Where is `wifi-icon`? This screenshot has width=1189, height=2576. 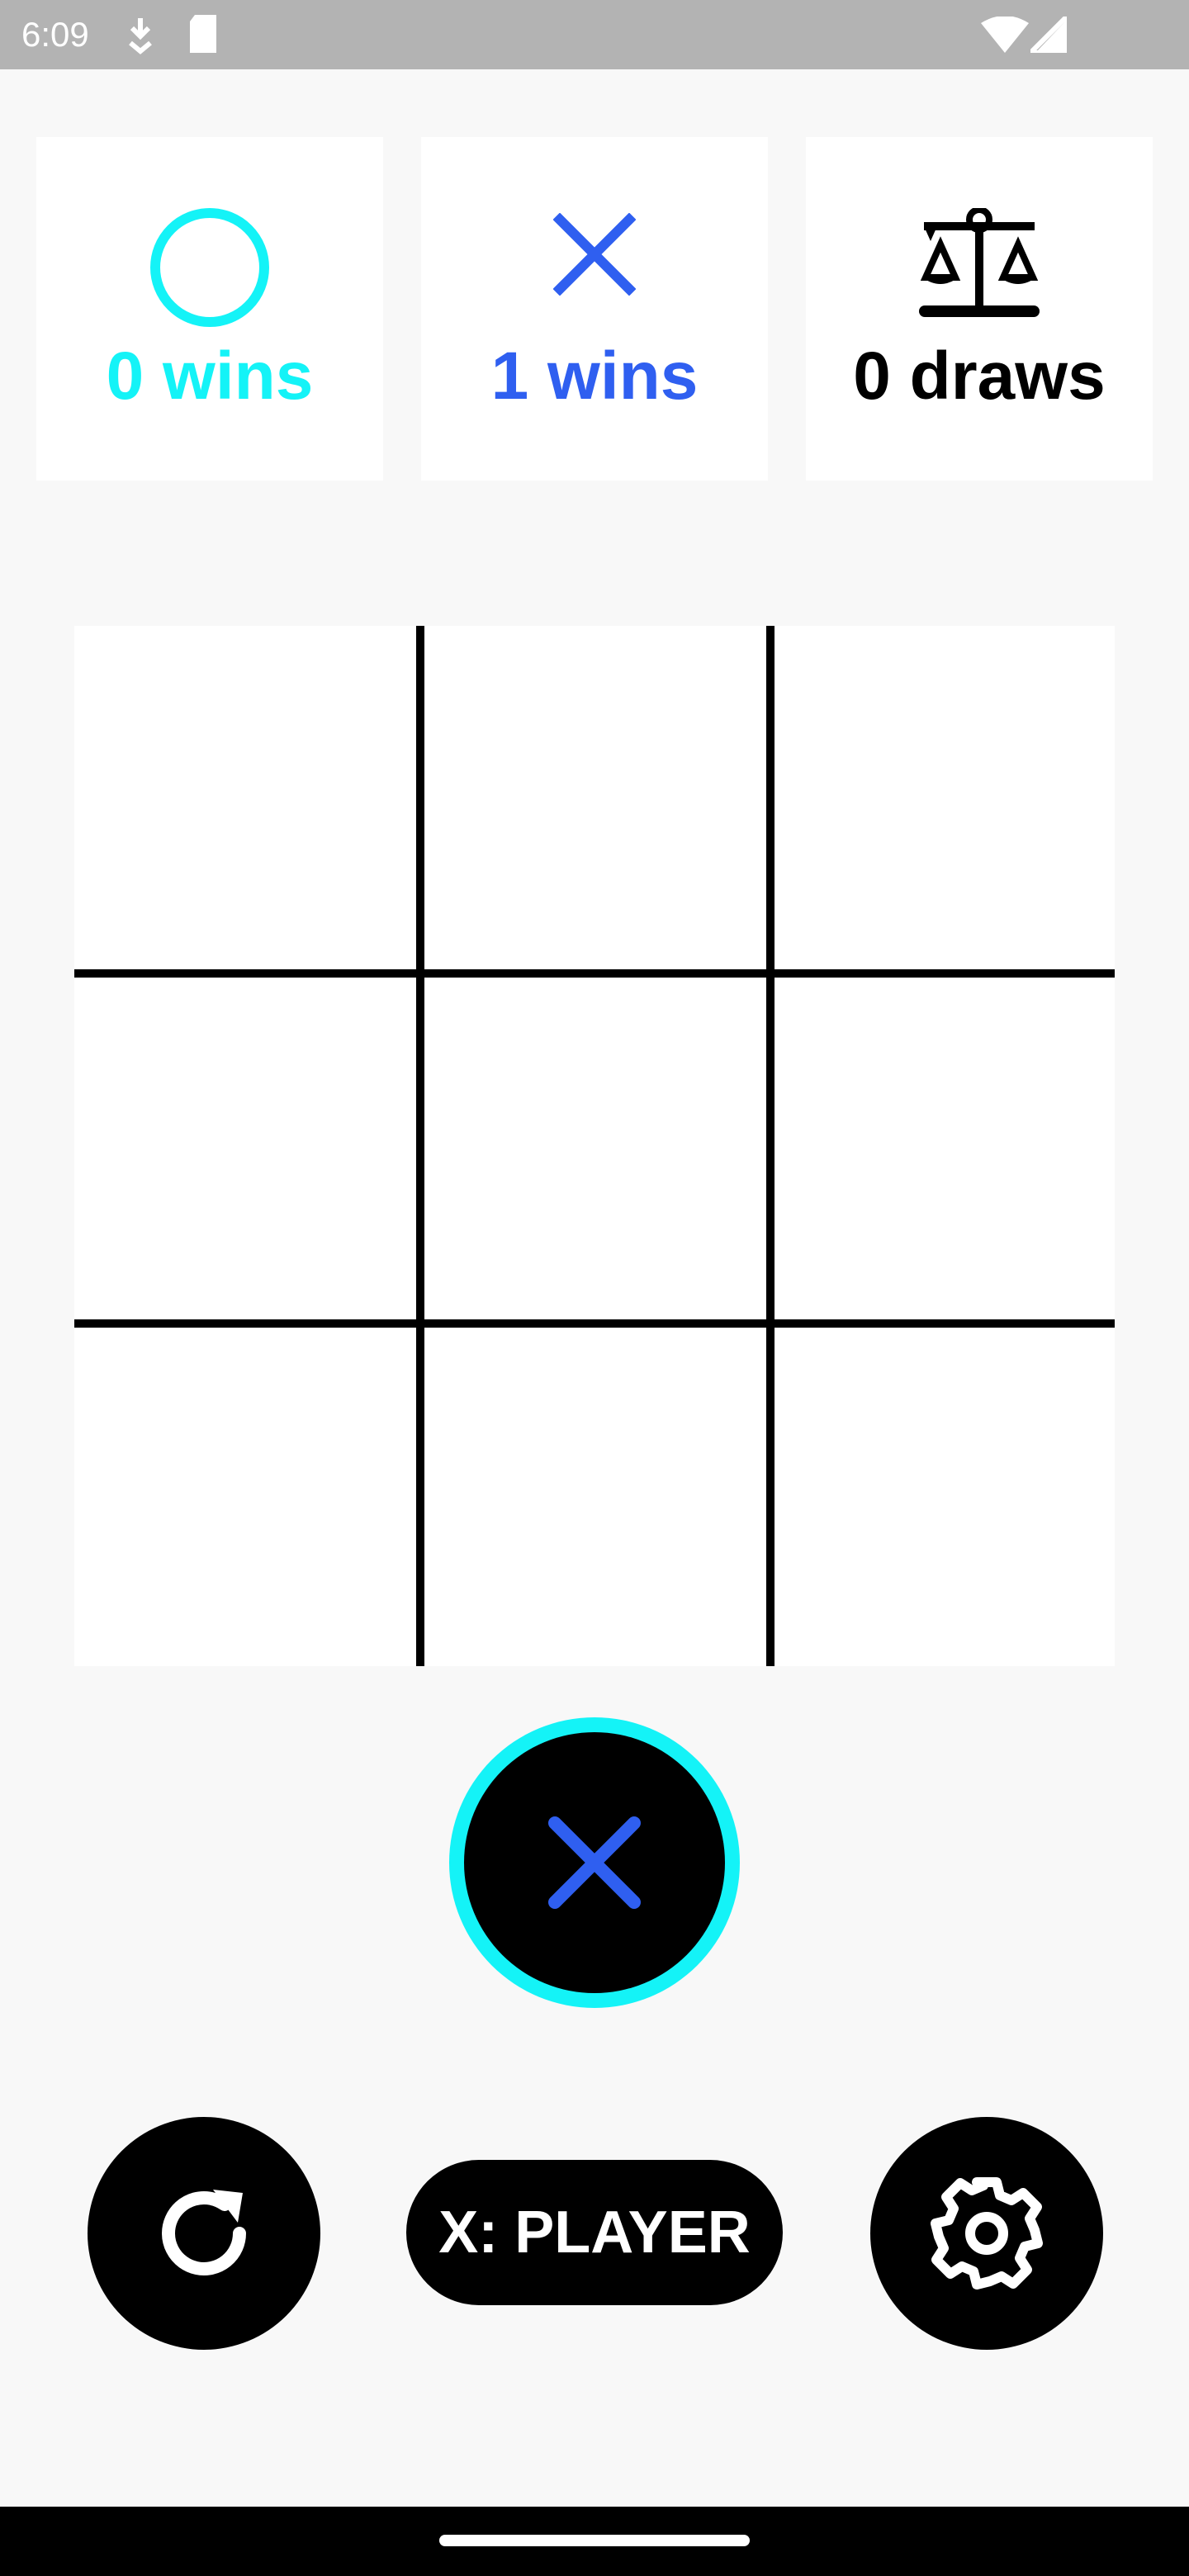 wifi-icon is located at coordinates (1005, 36).